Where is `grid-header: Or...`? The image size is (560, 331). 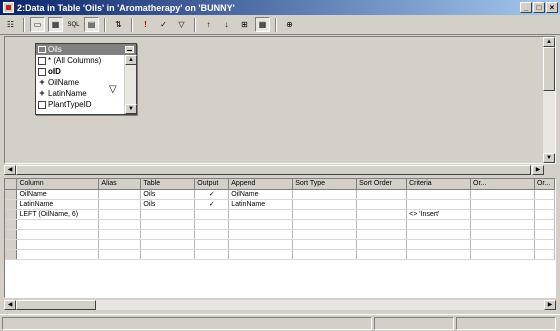
grid-header: Or... is located at coordinates (502, 184).